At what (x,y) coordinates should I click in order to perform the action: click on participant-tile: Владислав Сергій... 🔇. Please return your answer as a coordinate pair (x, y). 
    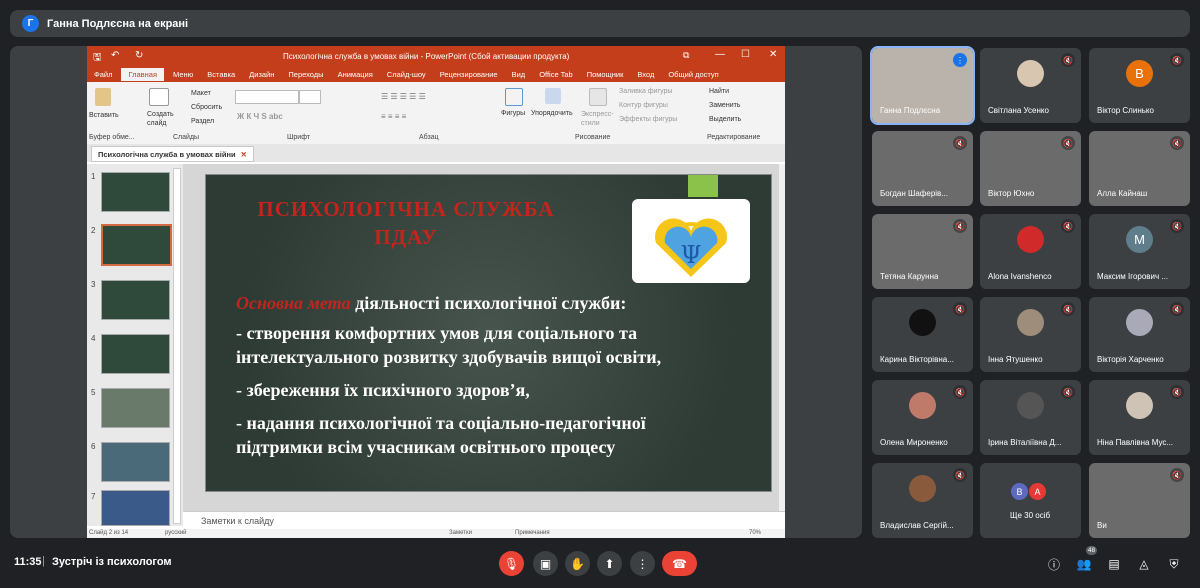
    Looking at the image, I should click on (922, 500).